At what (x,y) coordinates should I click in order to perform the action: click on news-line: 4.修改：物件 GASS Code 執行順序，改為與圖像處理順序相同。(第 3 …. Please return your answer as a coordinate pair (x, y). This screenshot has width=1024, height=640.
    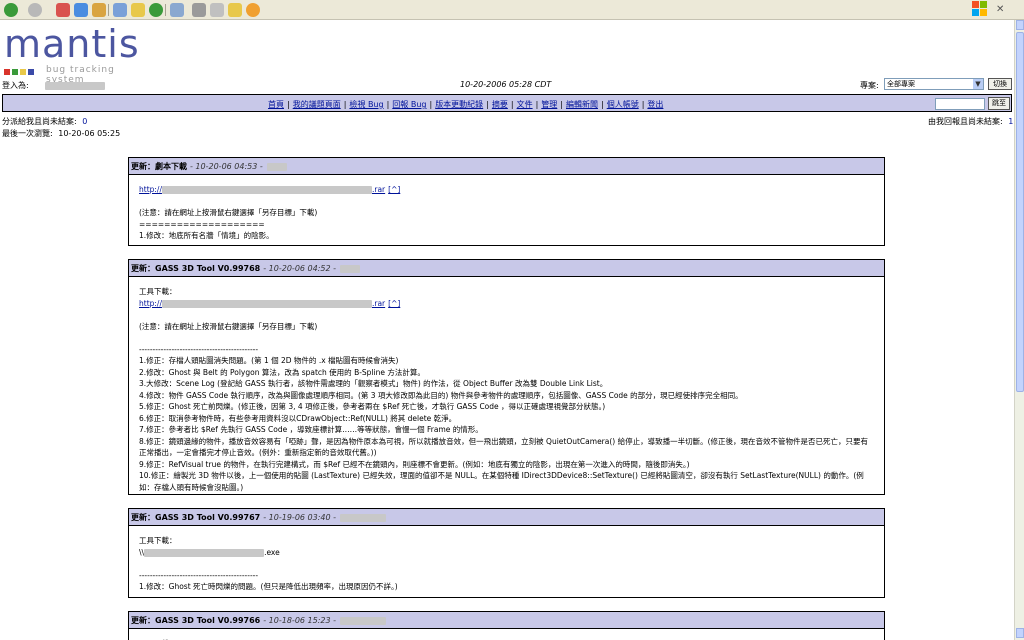
    Looking at the image, I should click on (441, 395).